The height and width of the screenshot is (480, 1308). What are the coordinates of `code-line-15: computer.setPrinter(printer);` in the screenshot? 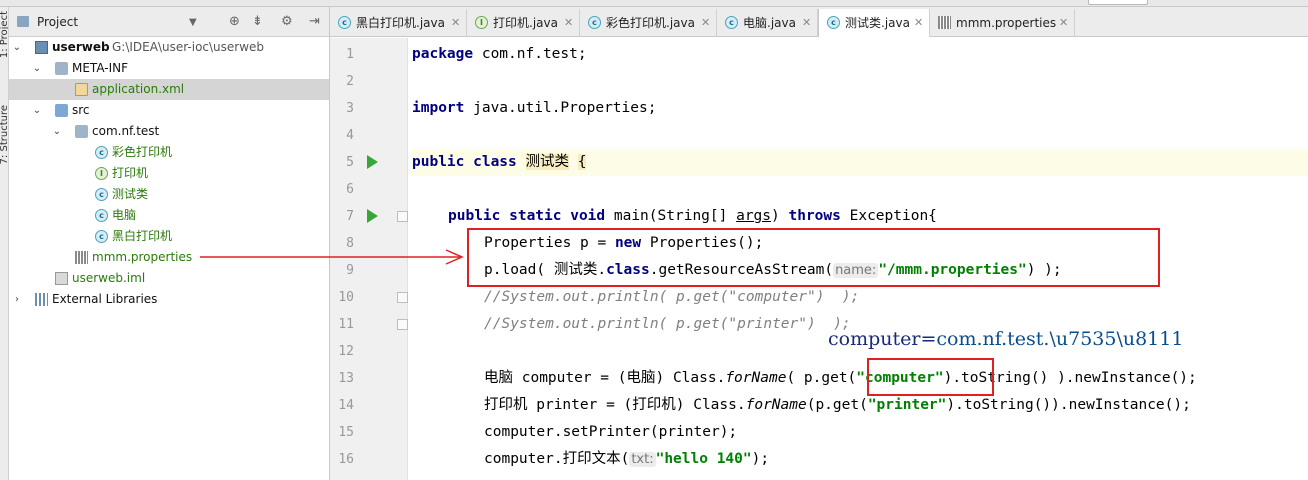 It's located at (611, 432).